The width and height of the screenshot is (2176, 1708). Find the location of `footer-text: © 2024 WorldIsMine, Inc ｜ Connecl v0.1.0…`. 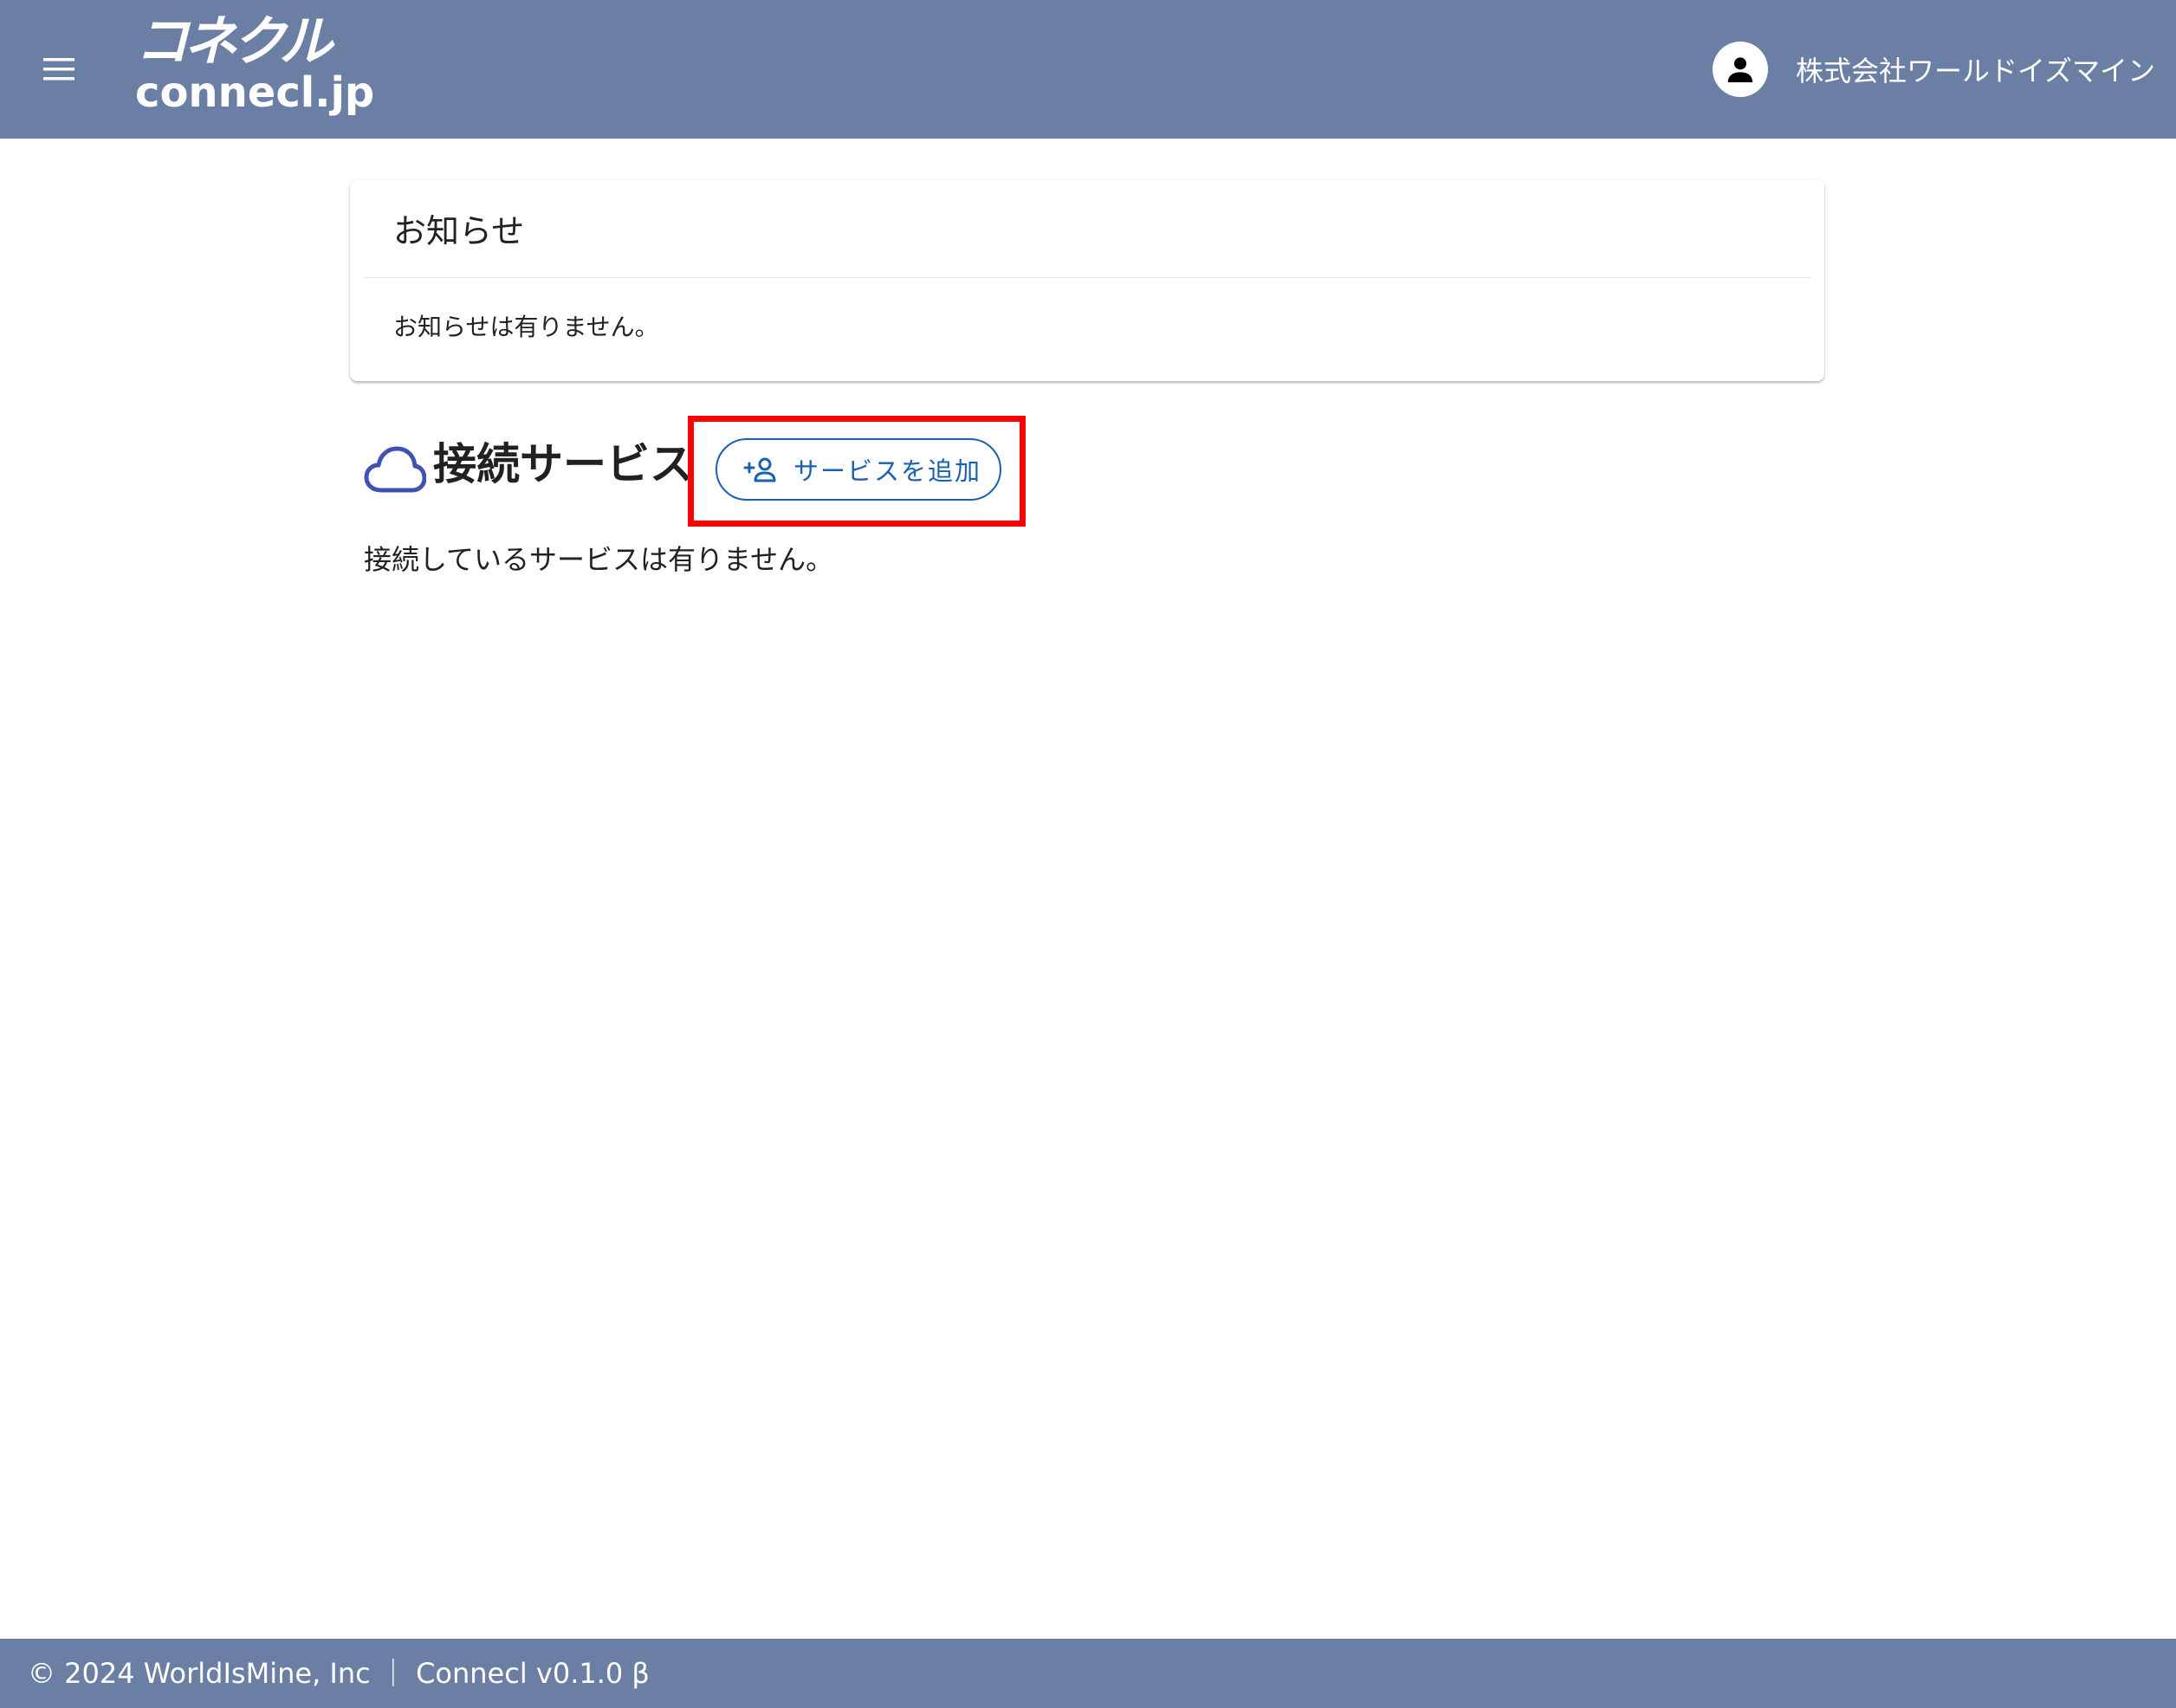

footer-text: © 2024 WorldIsMine, Inc ｜ Connecl v0.1.0… is located at coordinates (339, 1673).